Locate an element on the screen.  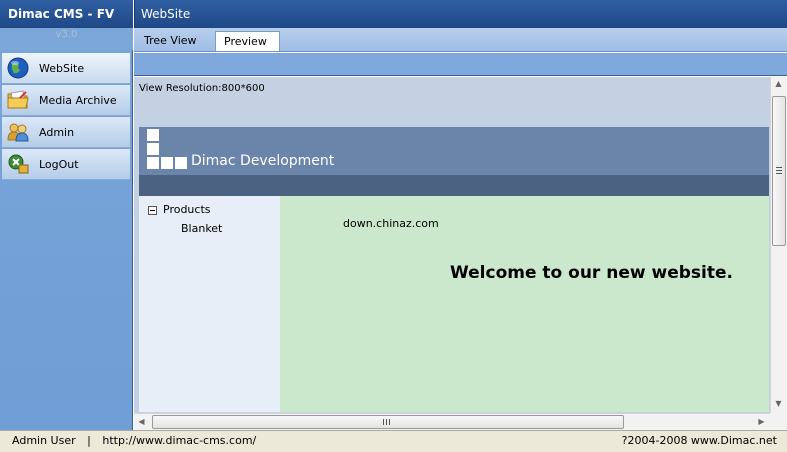
logout-icon is located at coordinates (18, 164).